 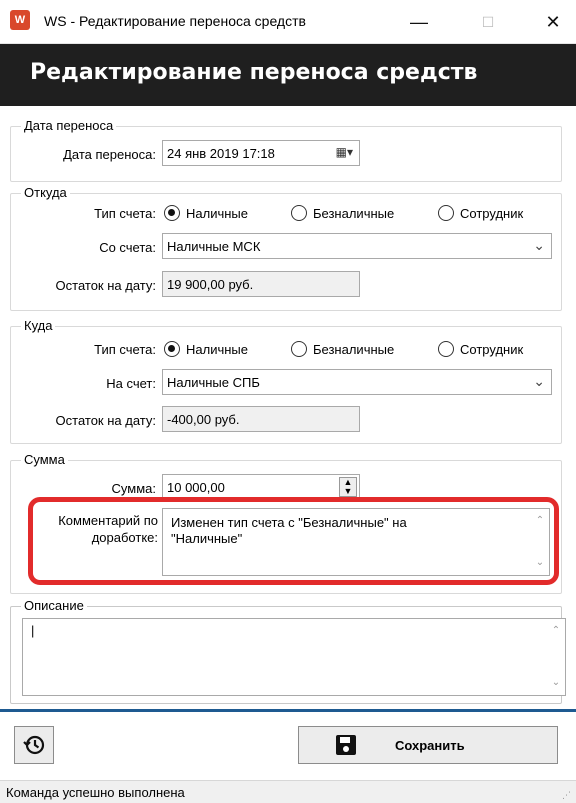 I want to click on transfer-date-legend: Дата переноса, so click(x=69, y=125).